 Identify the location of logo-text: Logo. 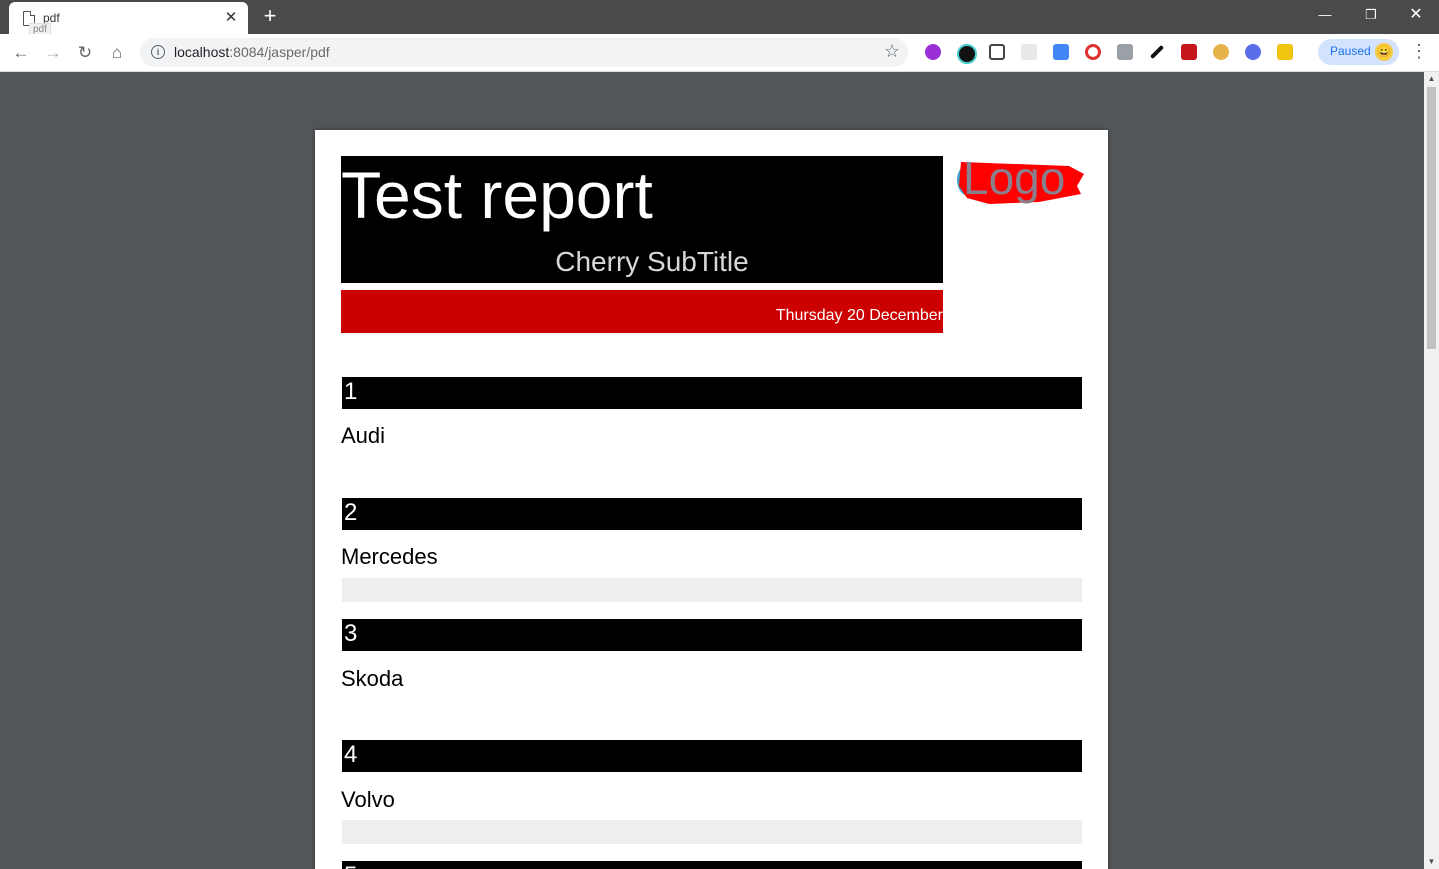
(1014, 180).